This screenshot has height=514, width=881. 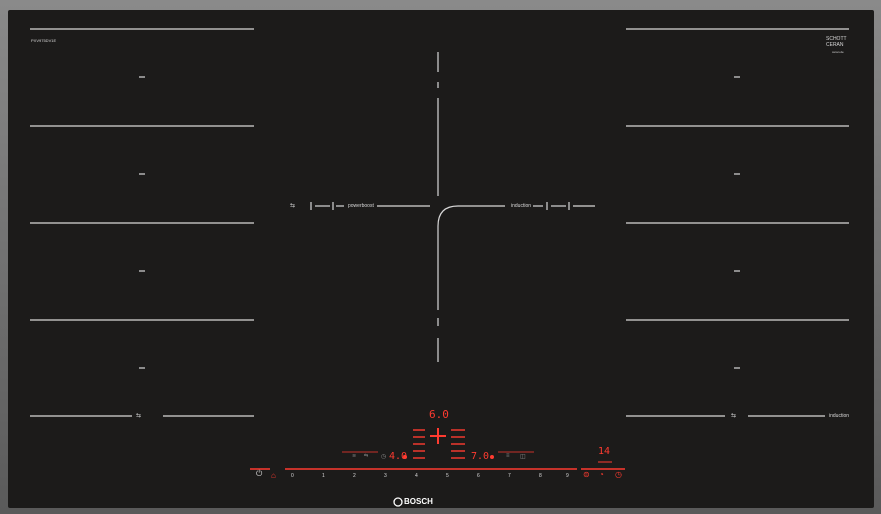 I want to click on pan-detect-icon: ⇆, so click(x=366, y=456).